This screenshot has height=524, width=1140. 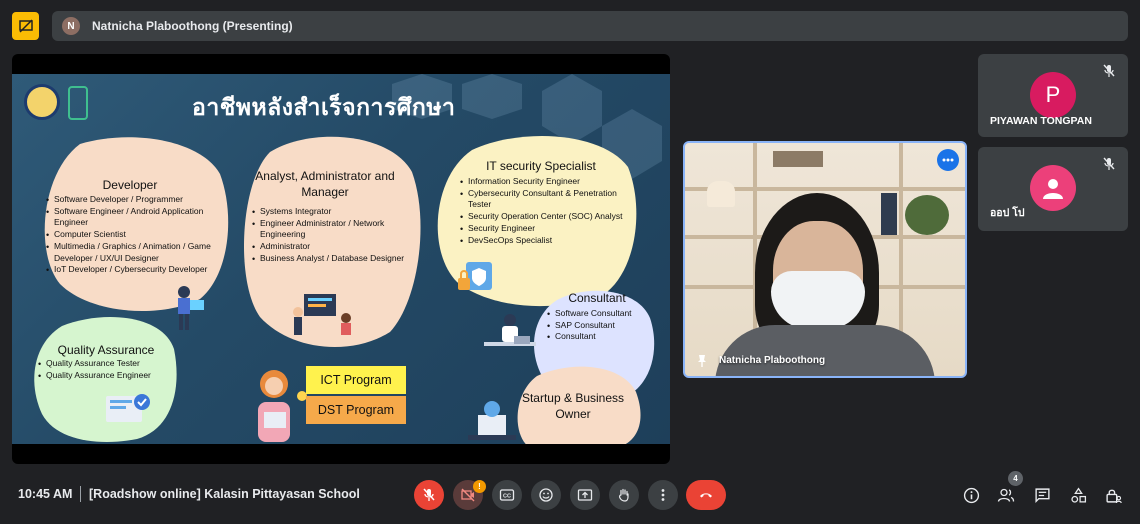 What do you see at coordinates (492, 420) in the screenshot?
I see `startup-illustration` at bounding box center [492, 420].